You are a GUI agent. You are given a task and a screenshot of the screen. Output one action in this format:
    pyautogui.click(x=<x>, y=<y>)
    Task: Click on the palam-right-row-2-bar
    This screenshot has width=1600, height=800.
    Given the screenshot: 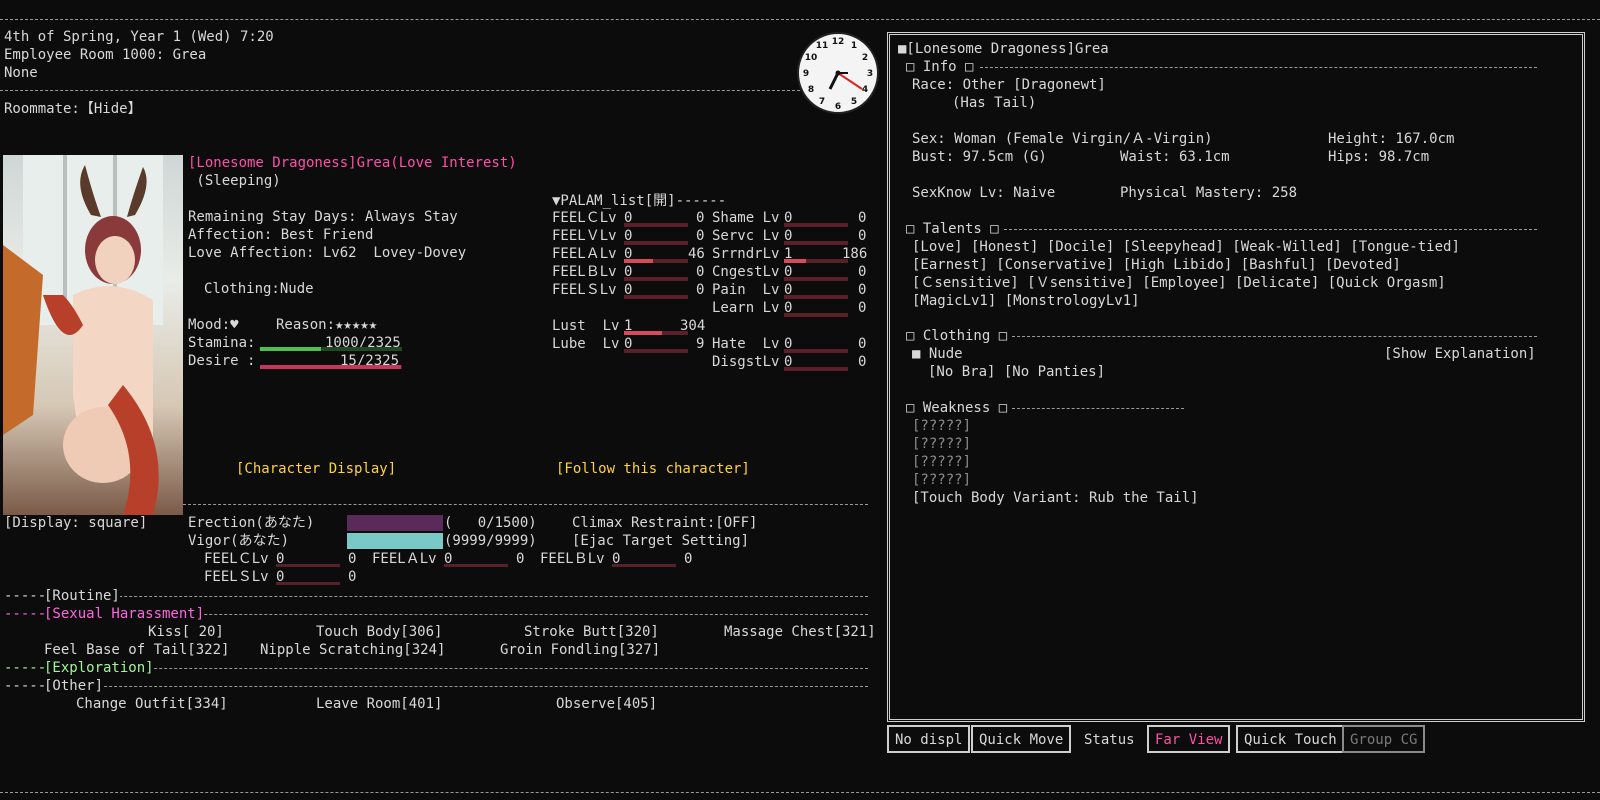 What is the action you would take?
    pyautogui.click(x=816, y=261)
    